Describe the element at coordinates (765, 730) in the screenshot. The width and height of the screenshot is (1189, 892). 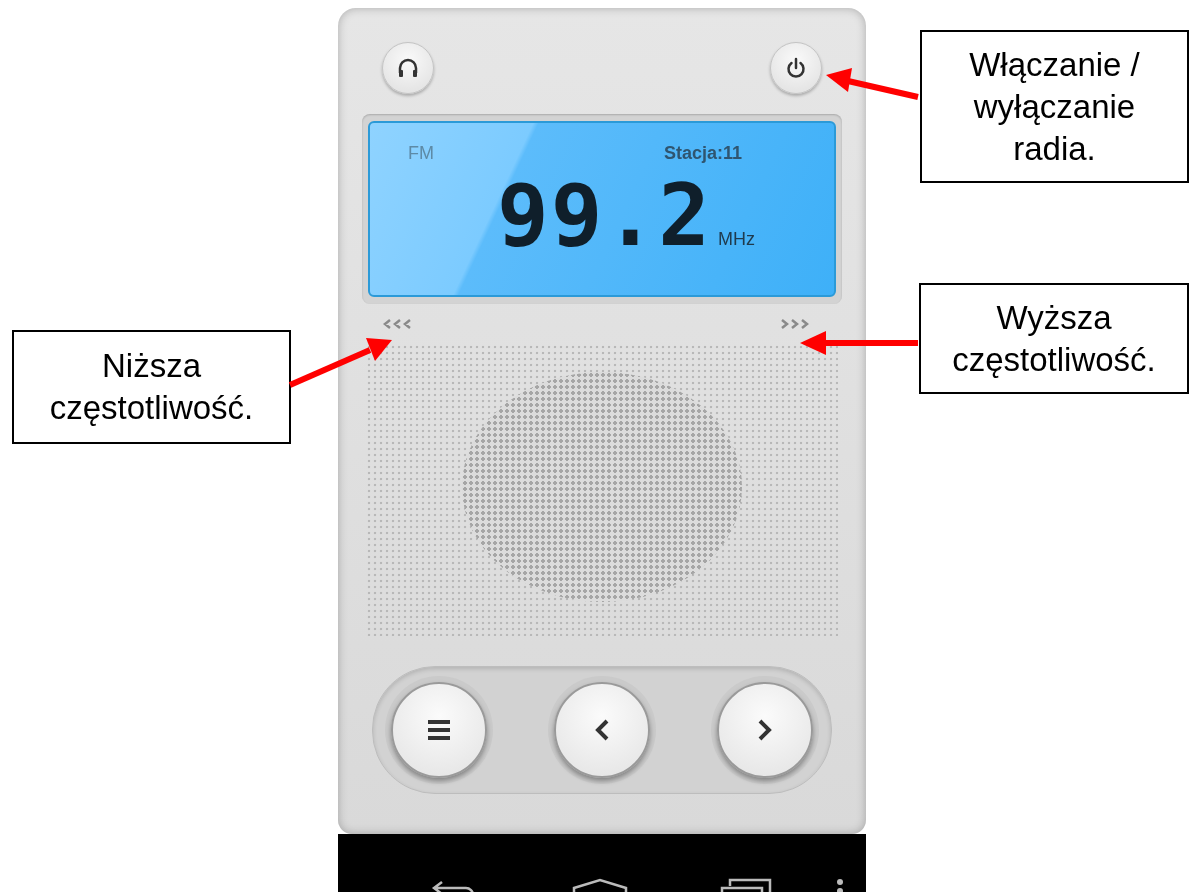
I see `chevron-right-icon` at that location.